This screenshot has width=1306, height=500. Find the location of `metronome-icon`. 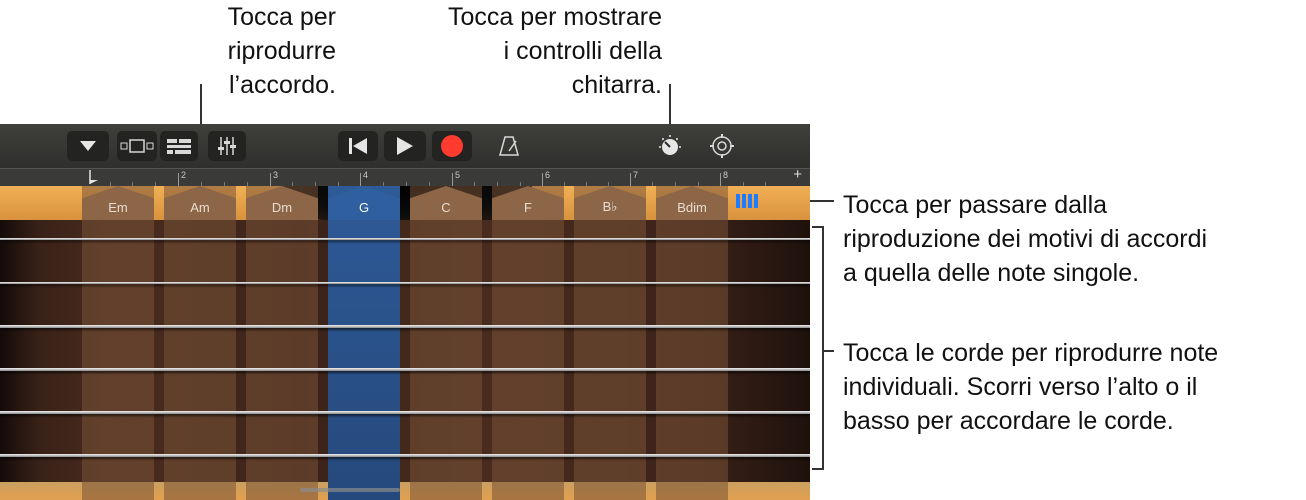

metronome-icon is located at coordinates (509, 146).